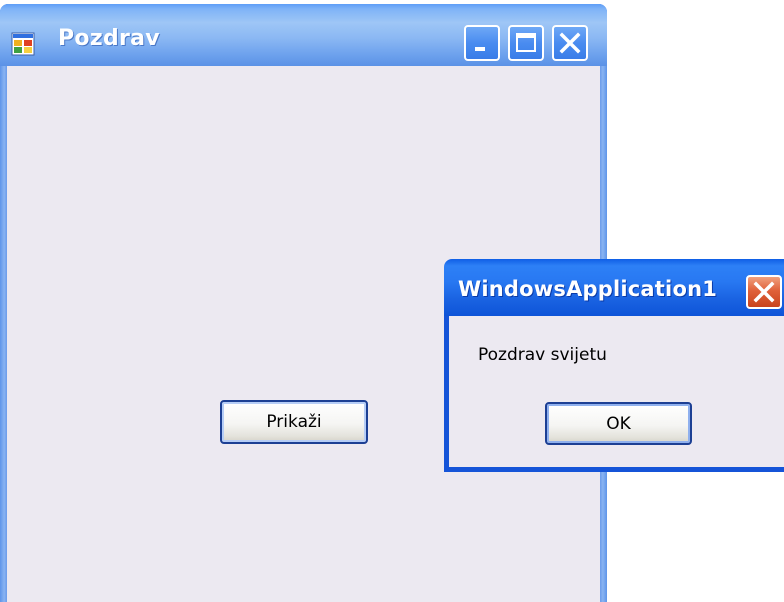  I want to click on main-window-title: Pozdrav, so click(109, 38).